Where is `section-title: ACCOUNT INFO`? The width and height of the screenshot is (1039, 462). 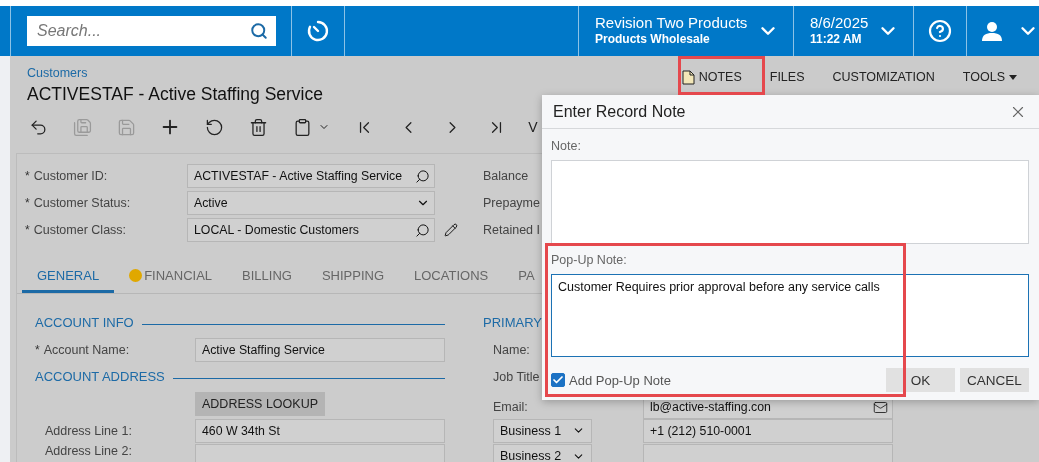
section-title: ACCOUNT INFO is located at coordinates (84, 322).